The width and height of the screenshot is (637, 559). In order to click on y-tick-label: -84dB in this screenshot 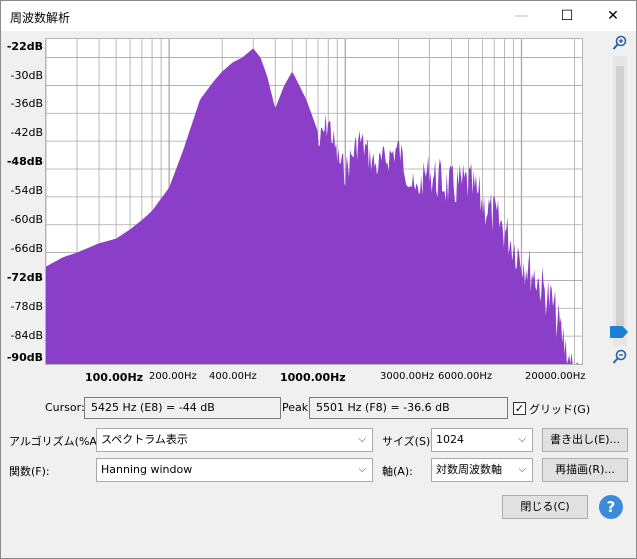, I will do `click(27, 335)`.